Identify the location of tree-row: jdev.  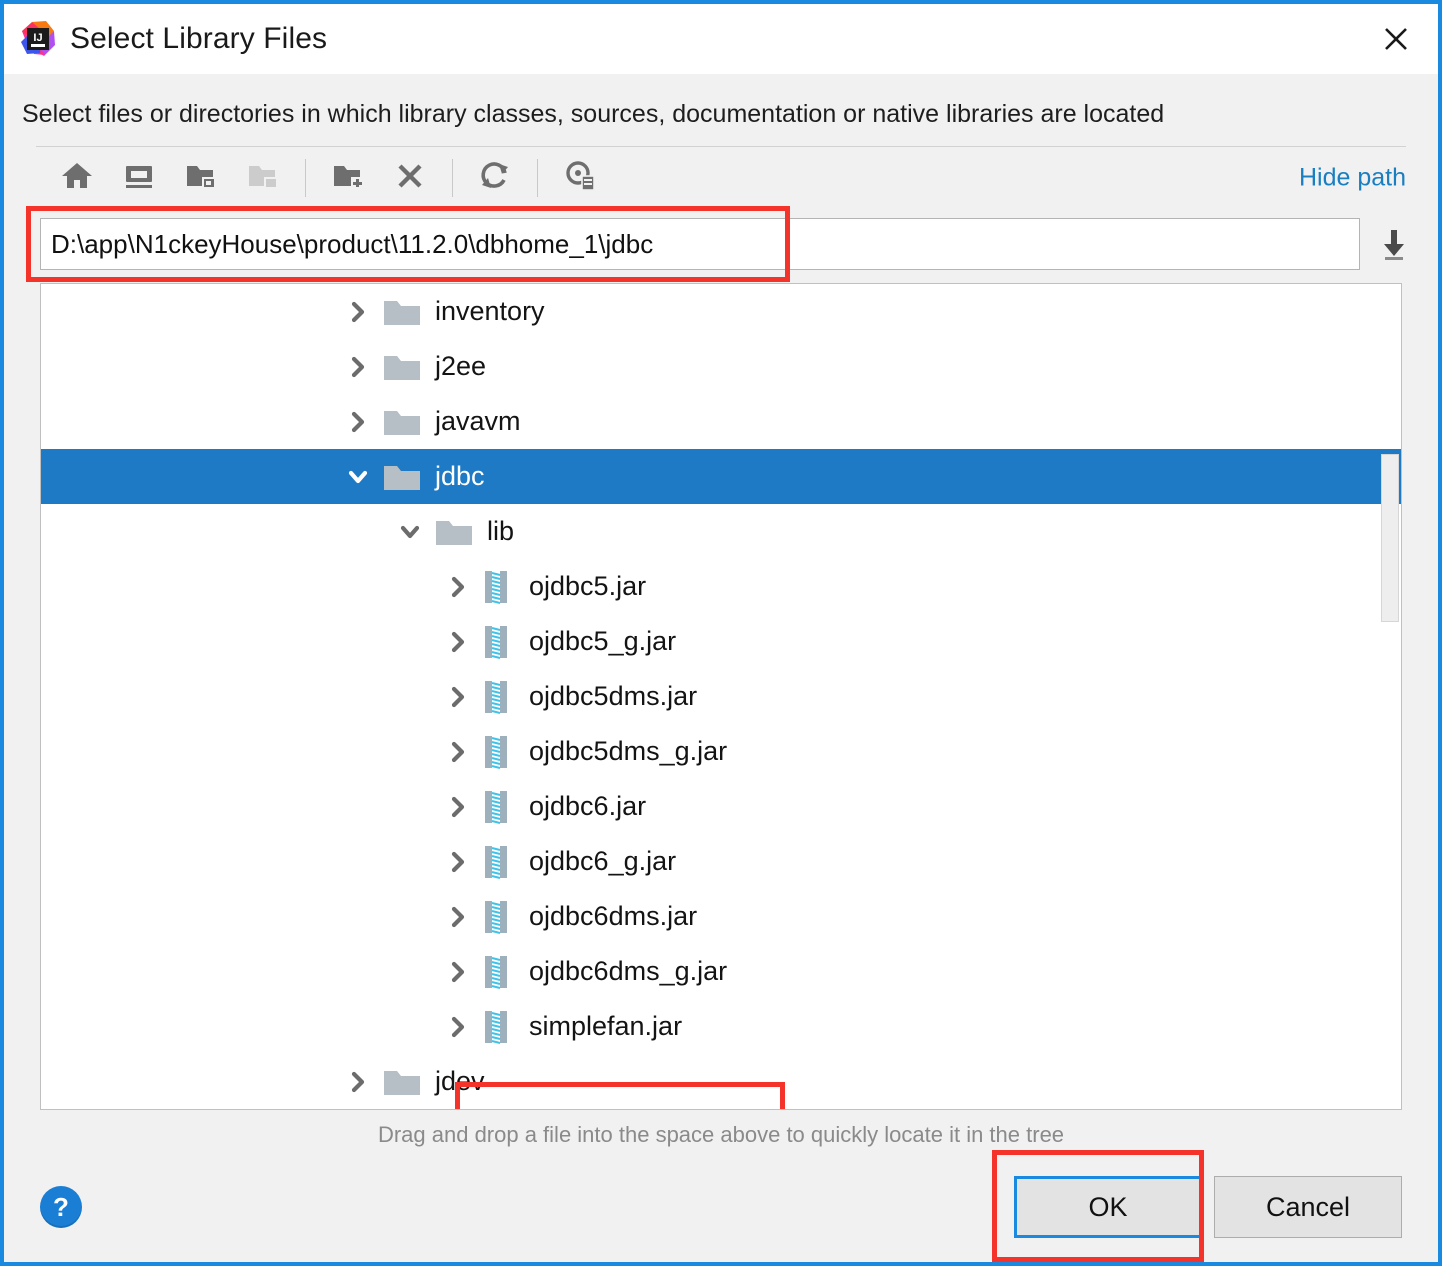
(721, 1081).